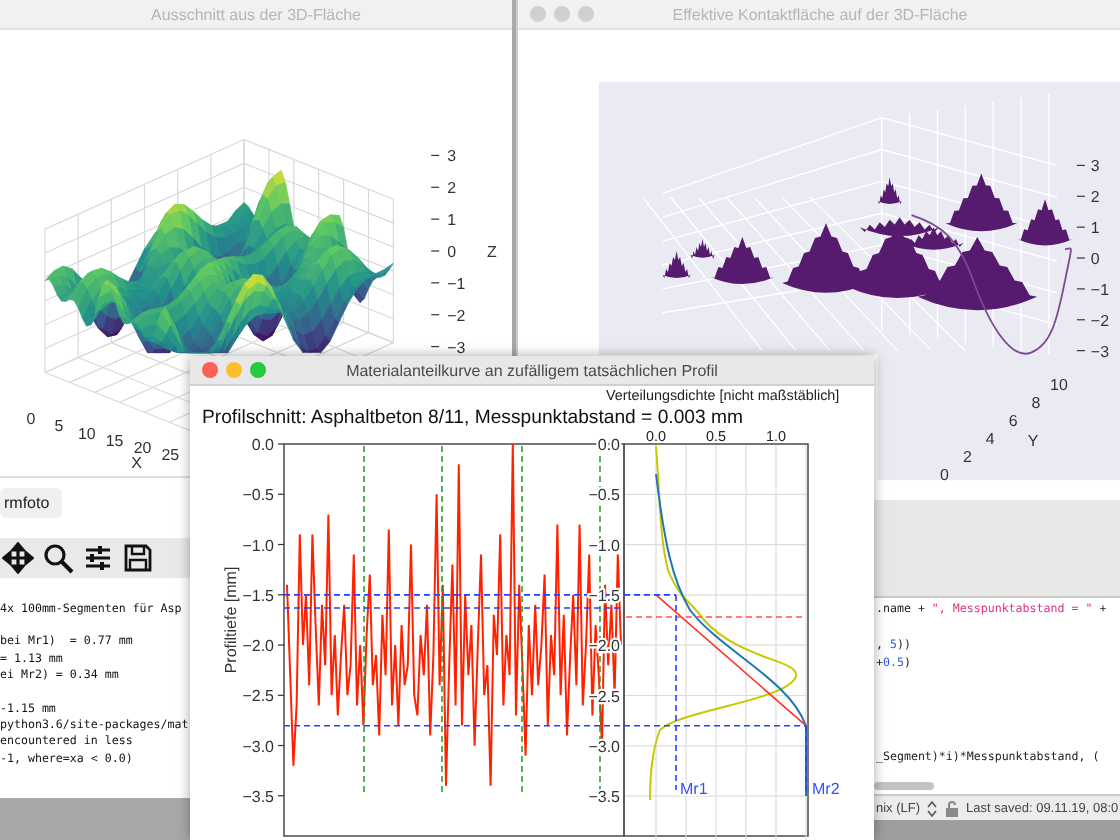  What do you see at coordinates (1033, 441) in the screenshot?
I see `axis-label: Y` at bounding box center [1033, 441].